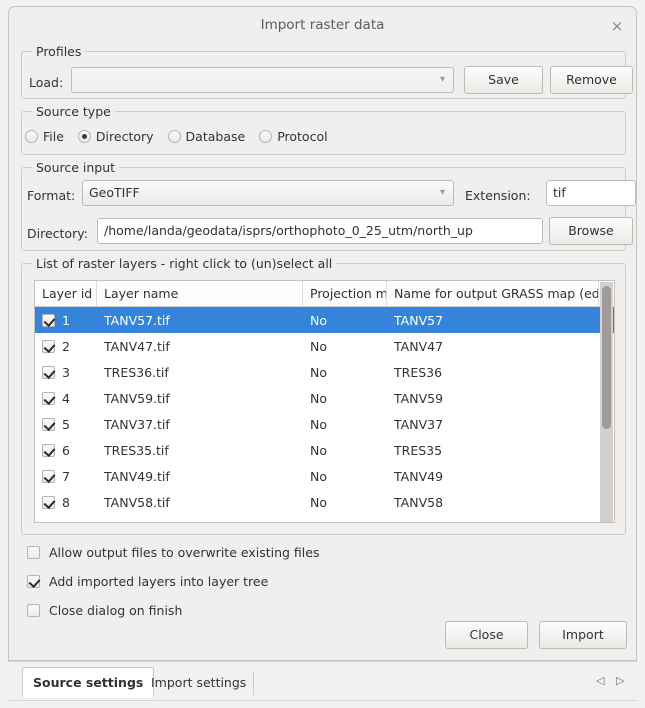 This screenshot has width=645, height=708. What do you see at coordinates (493, 372) in the screenshot?
I see `cell-output-name: TRES36` at bounding box center [493, 372].